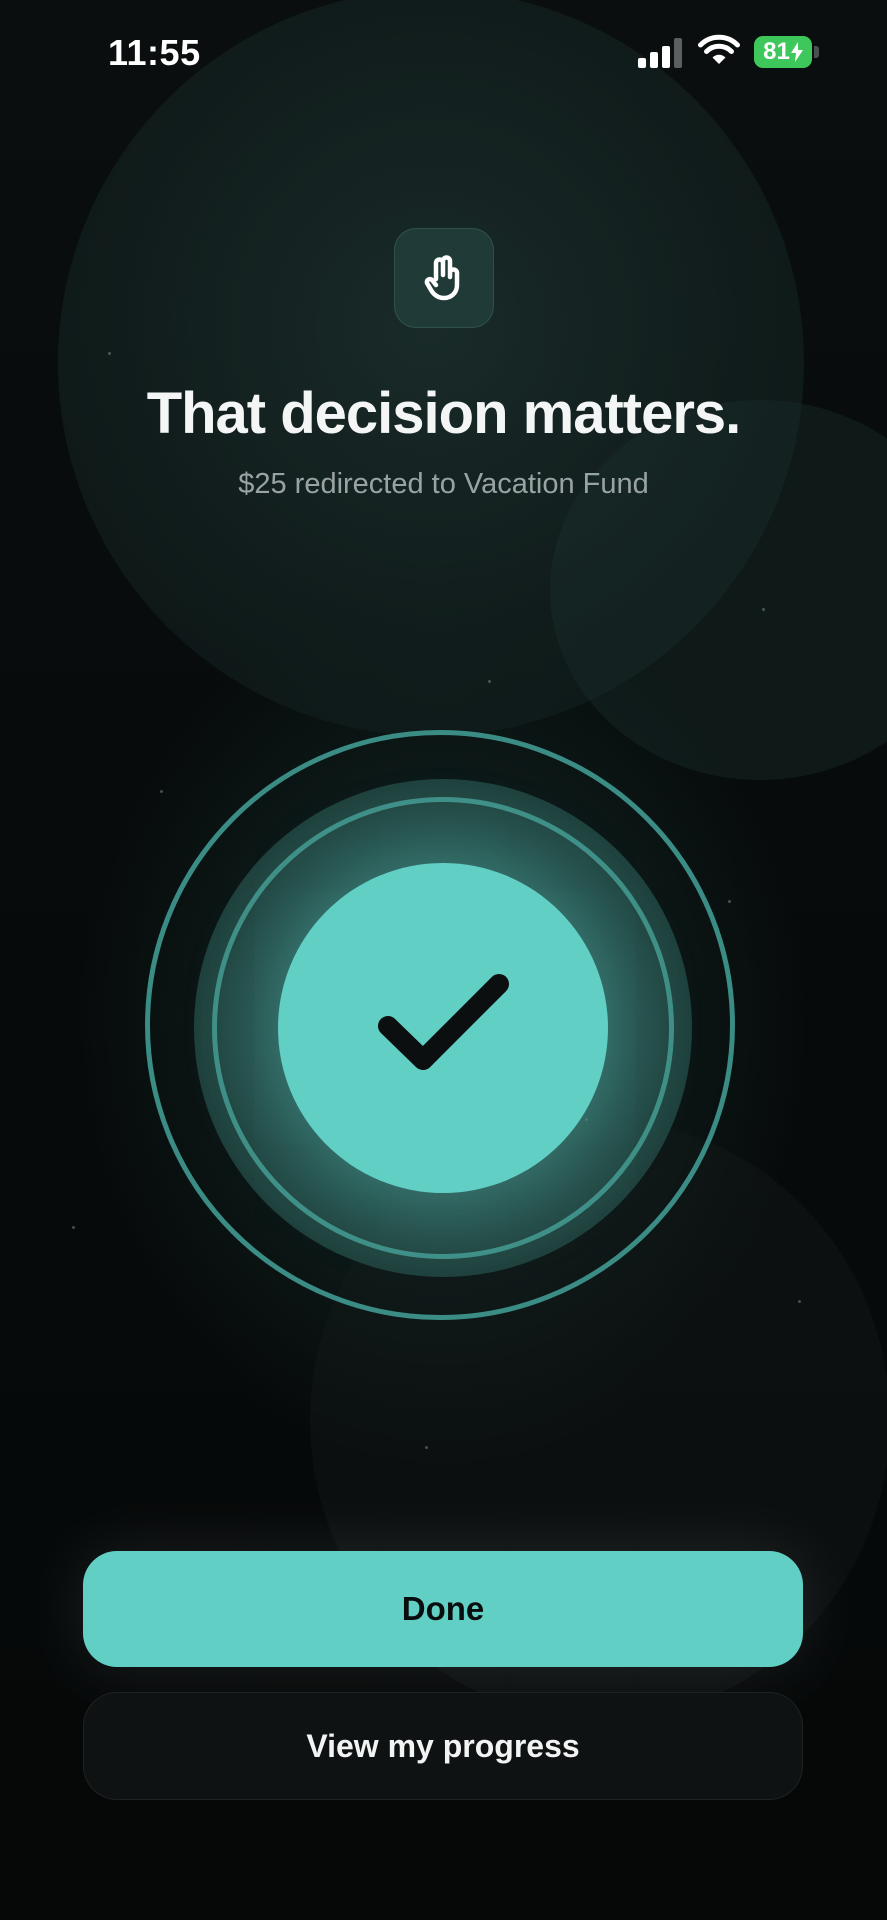 The image size is (887, 1920). What do you see at coordinates (443, 1609) in the screenshot?
I see `done-button: Done` at bounding box center [443, 1609].